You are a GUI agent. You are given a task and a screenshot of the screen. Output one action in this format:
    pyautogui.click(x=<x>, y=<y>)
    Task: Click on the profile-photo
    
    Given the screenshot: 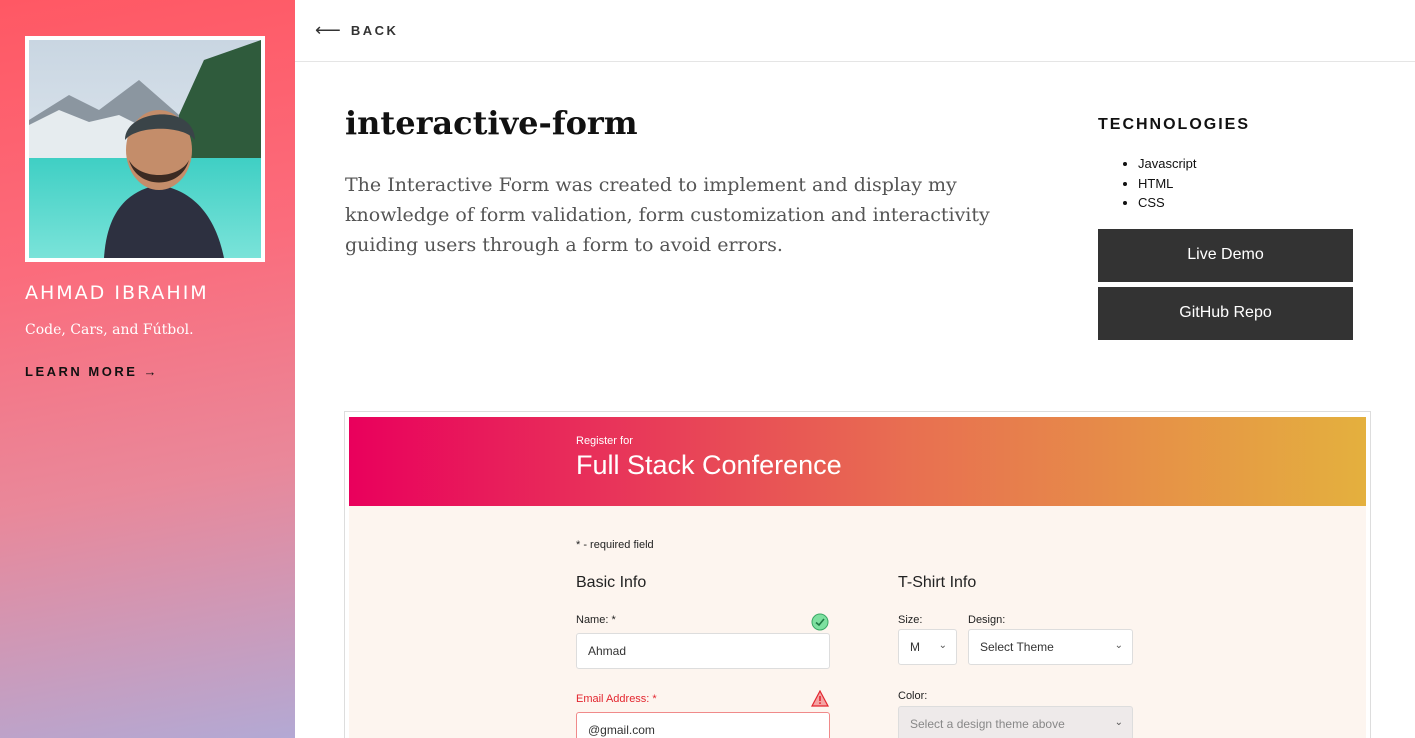 What is the action you would take?
    pyautogui.click(x=145, y=149)
    